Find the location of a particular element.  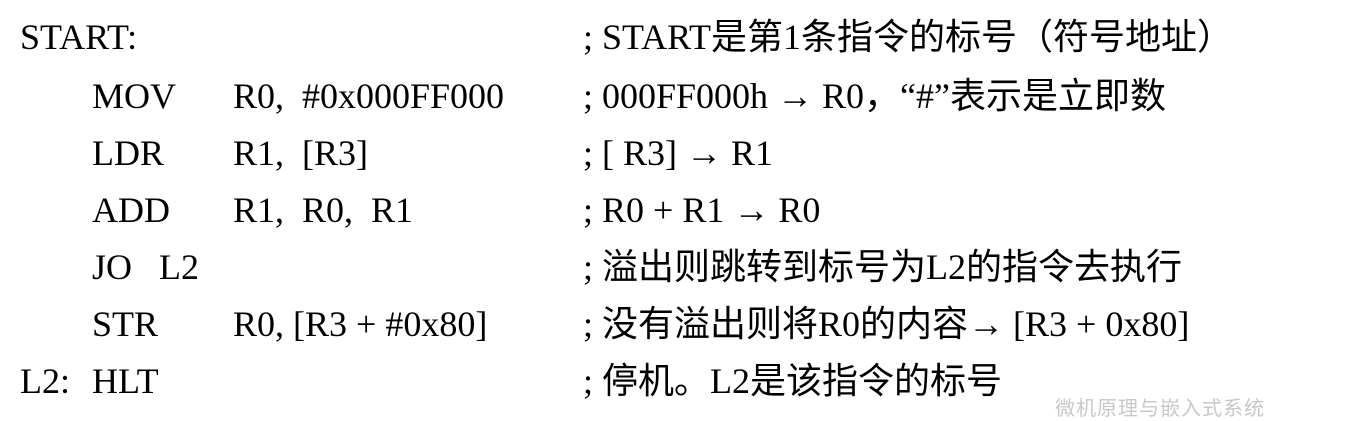

line-operands: R0, #0x000FF000 is located at coordinates (369, 96).